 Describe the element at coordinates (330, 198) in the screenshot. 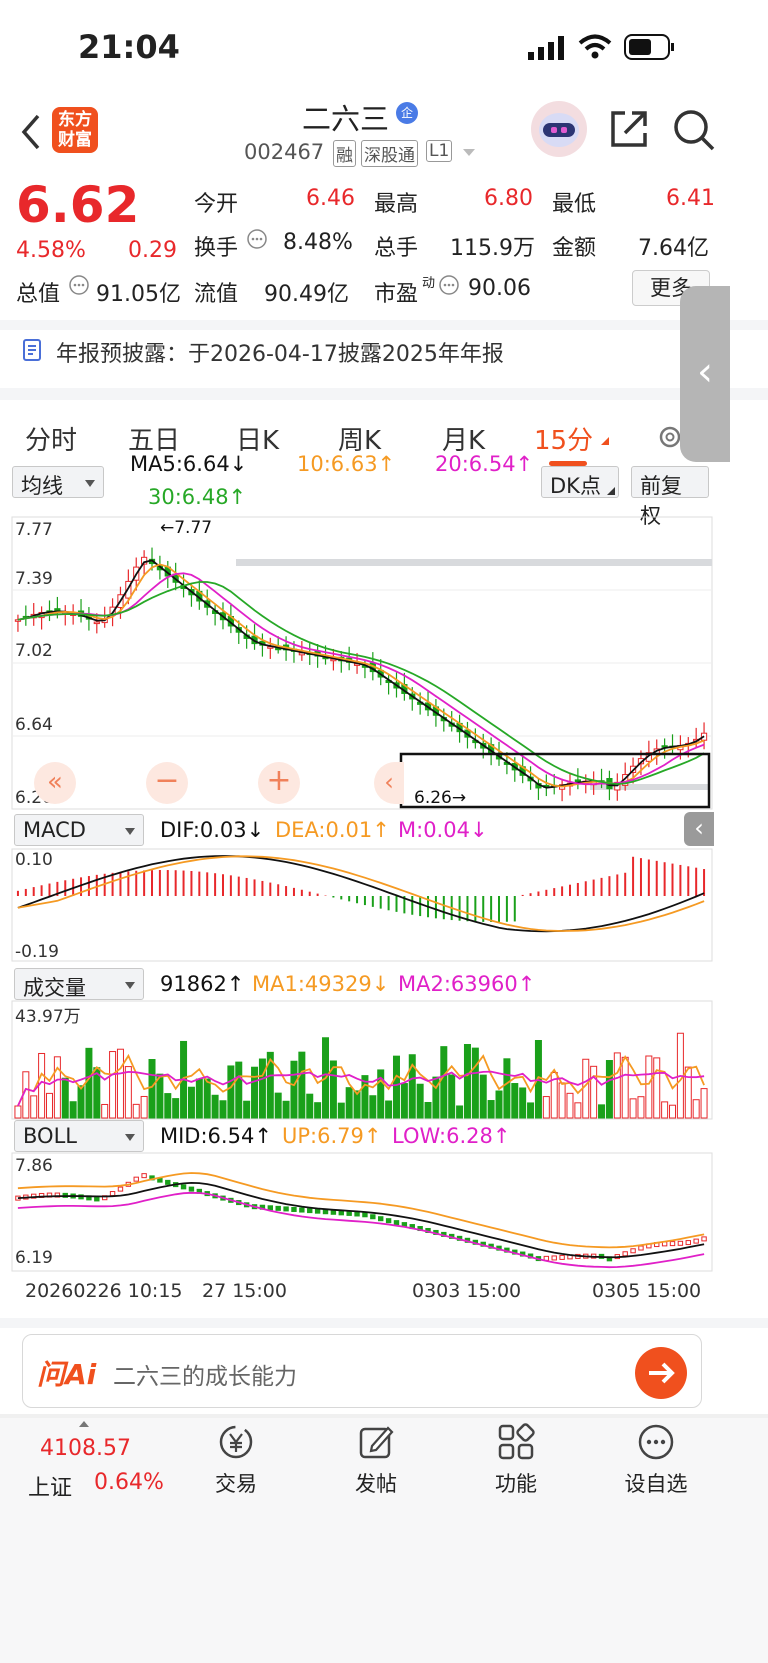

I see `open-value: 6.46` at that location.